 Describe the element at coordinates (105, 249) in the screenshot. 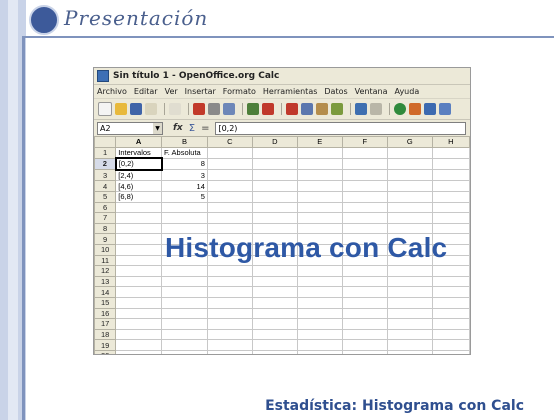

I see `row-header: 10` at that location.